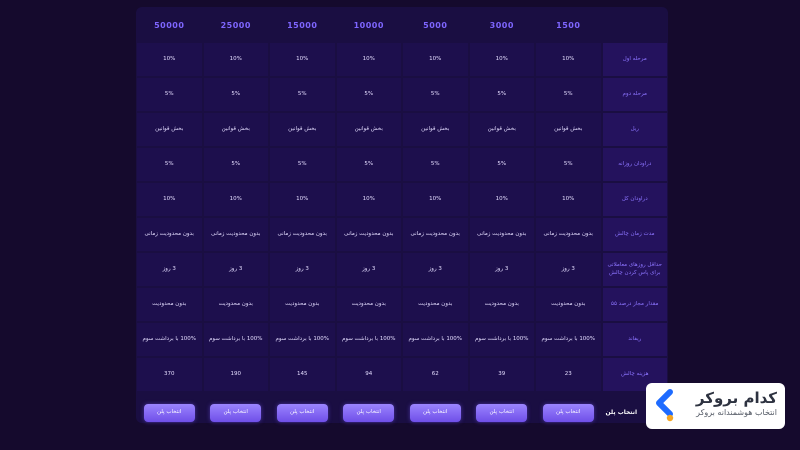 The width and height of the screenshot is (800, 450). What do you see at coordinates (736, 398) in the screenshot?
I see `brand-name: کدام بروکر` at bounding box center [736, 398].